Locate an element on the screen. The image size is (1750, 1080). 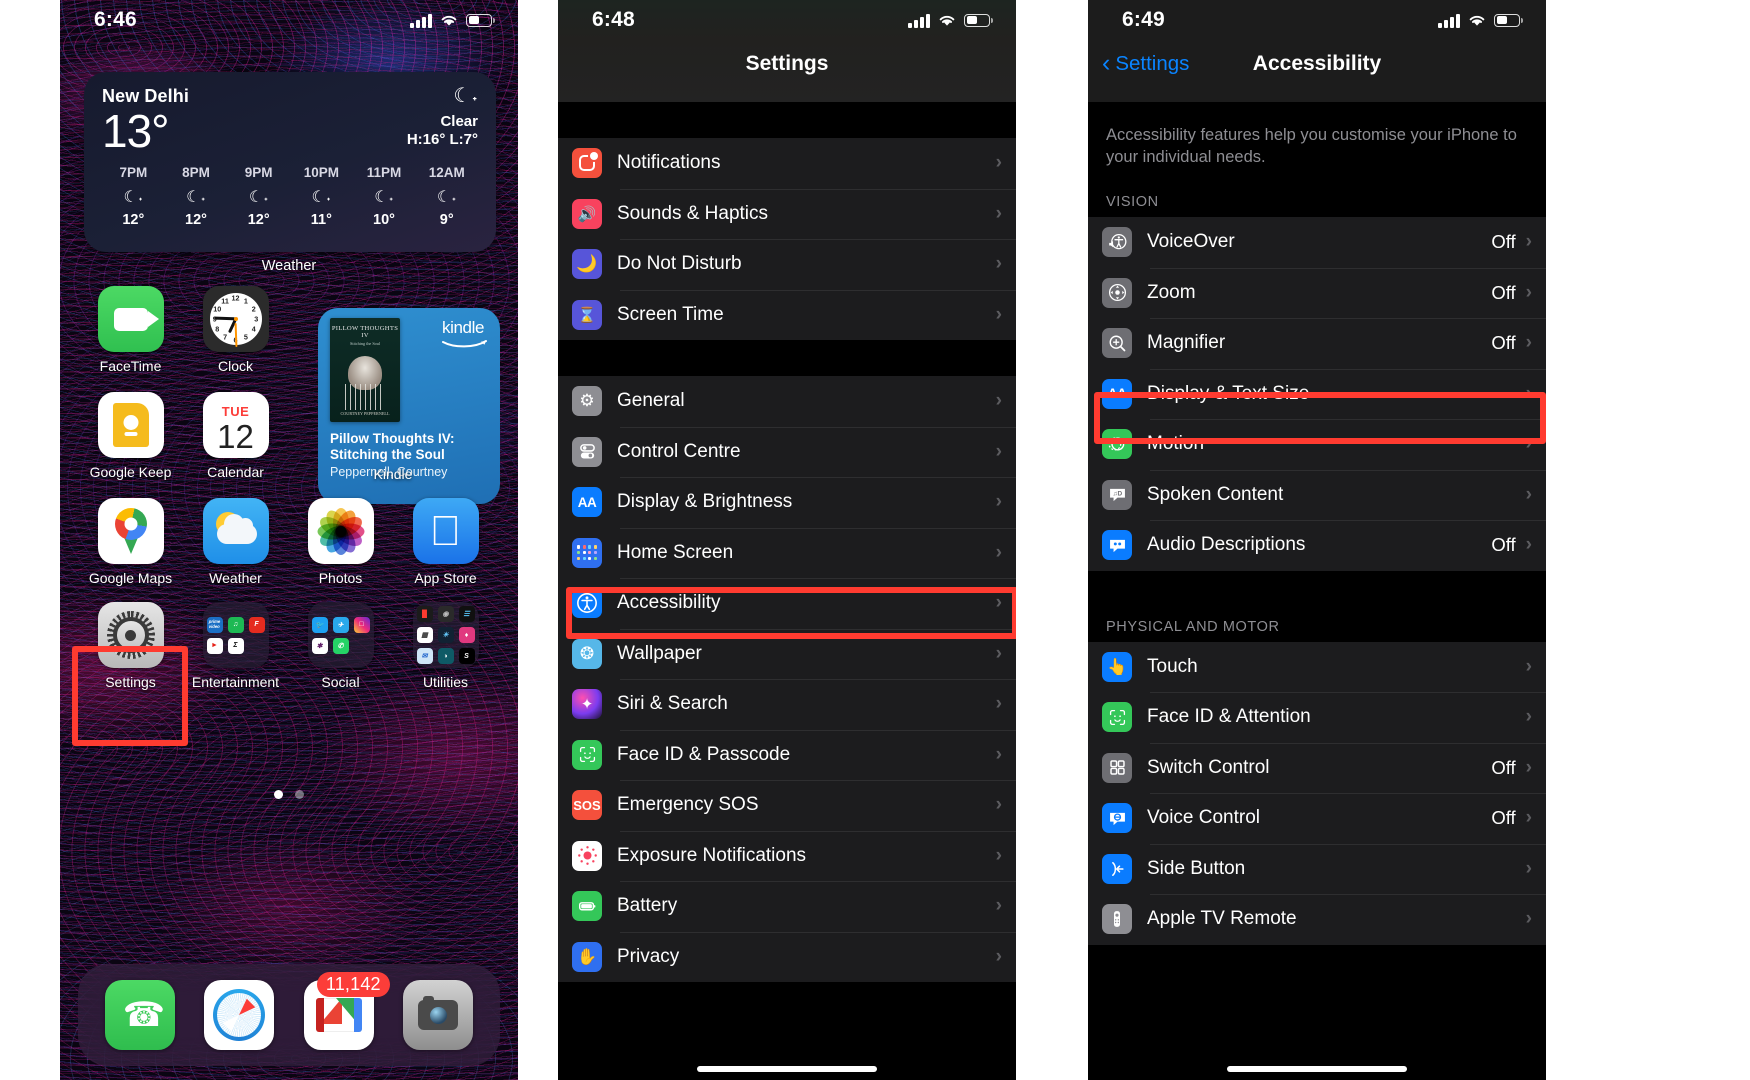
calendar-day-number: 12 is located at coordinates (235, 436).